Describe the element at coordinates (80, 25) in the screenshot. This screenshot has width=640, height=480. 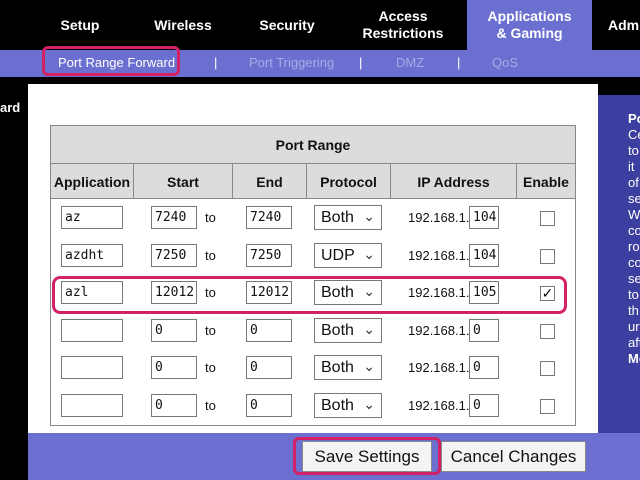
I see `tab-setup: Setup` at that location.